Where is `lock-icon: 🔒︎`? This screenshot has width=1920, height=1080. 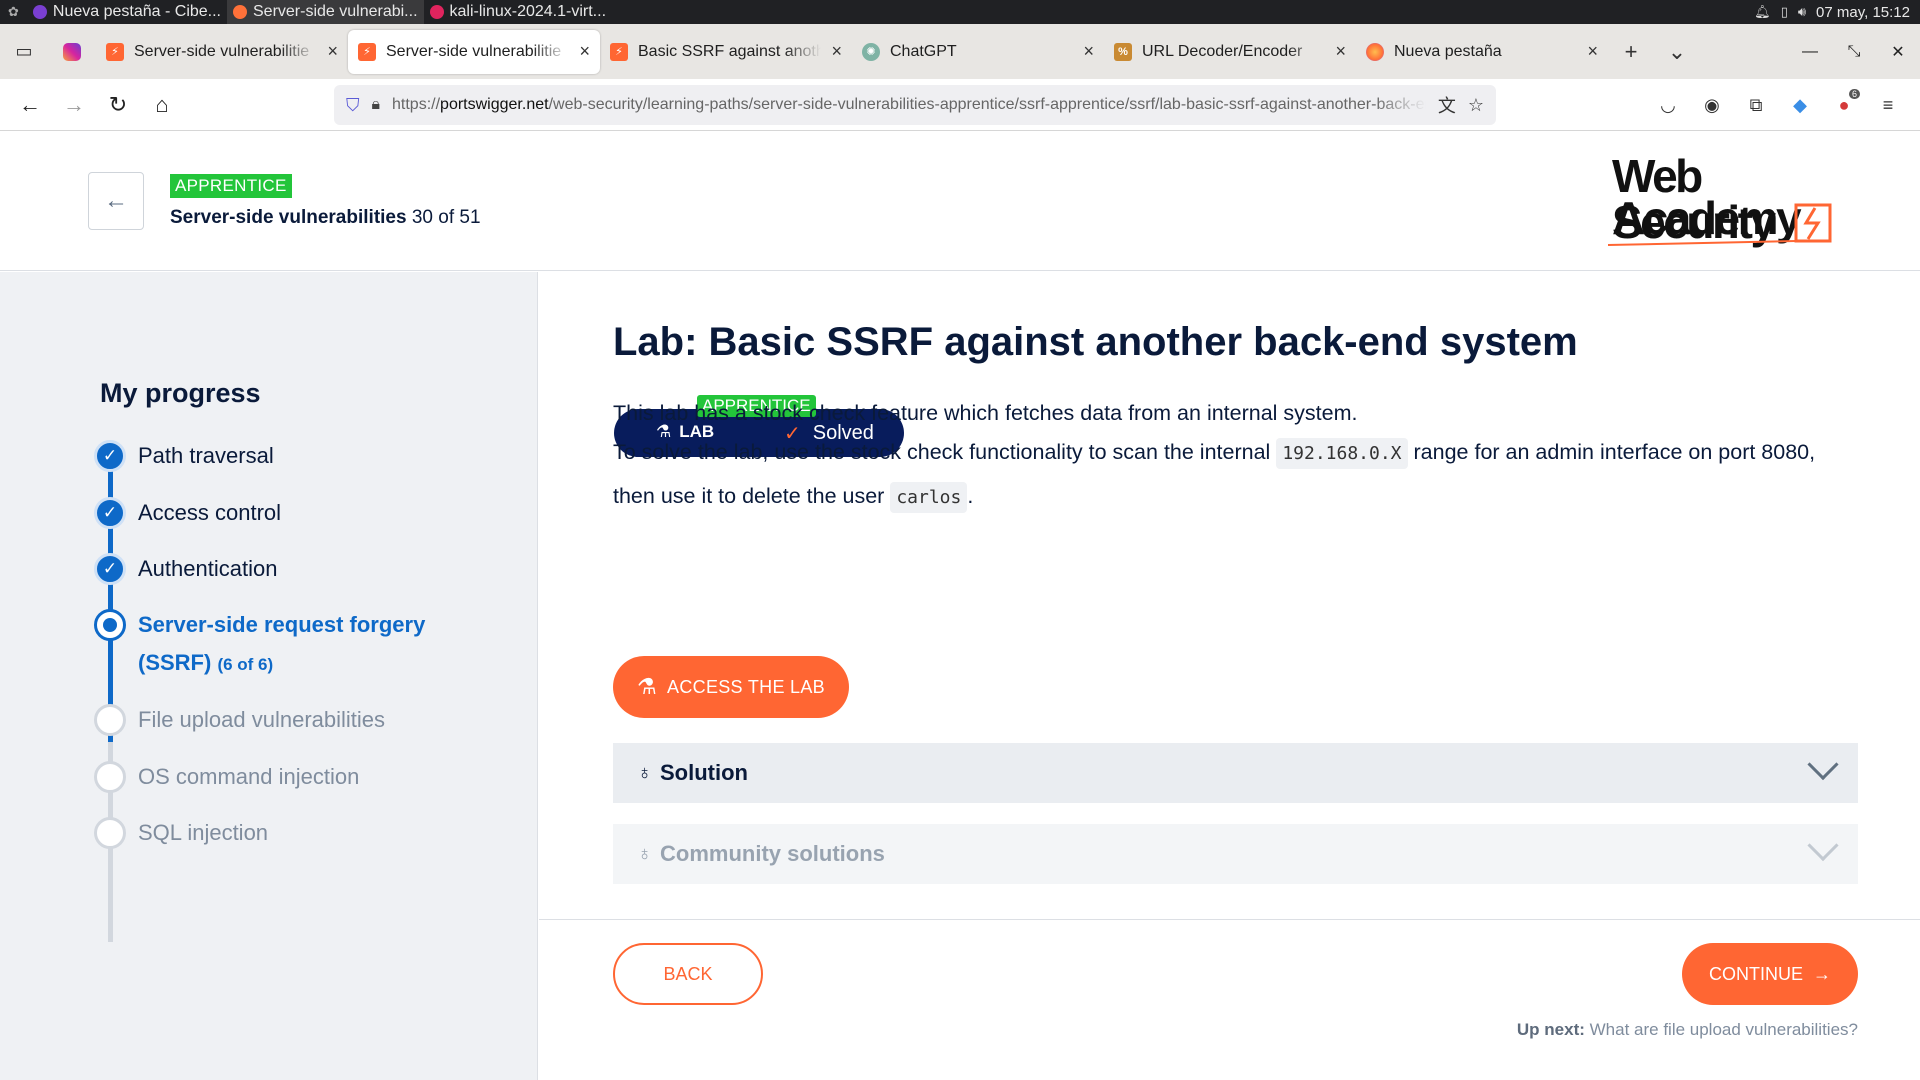 lock-icon: 🔒︎ is located at coordinates (376, 105).